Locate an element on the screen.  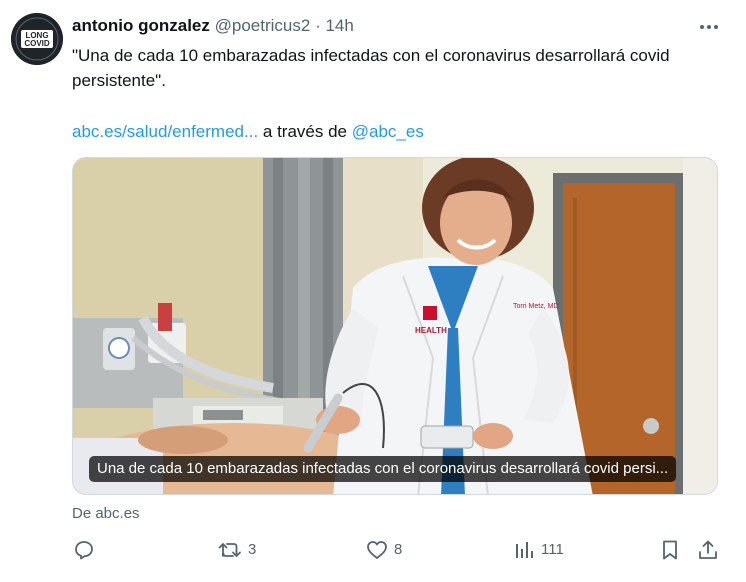
card-source: De abc.es is located at coordinates (106, 514).